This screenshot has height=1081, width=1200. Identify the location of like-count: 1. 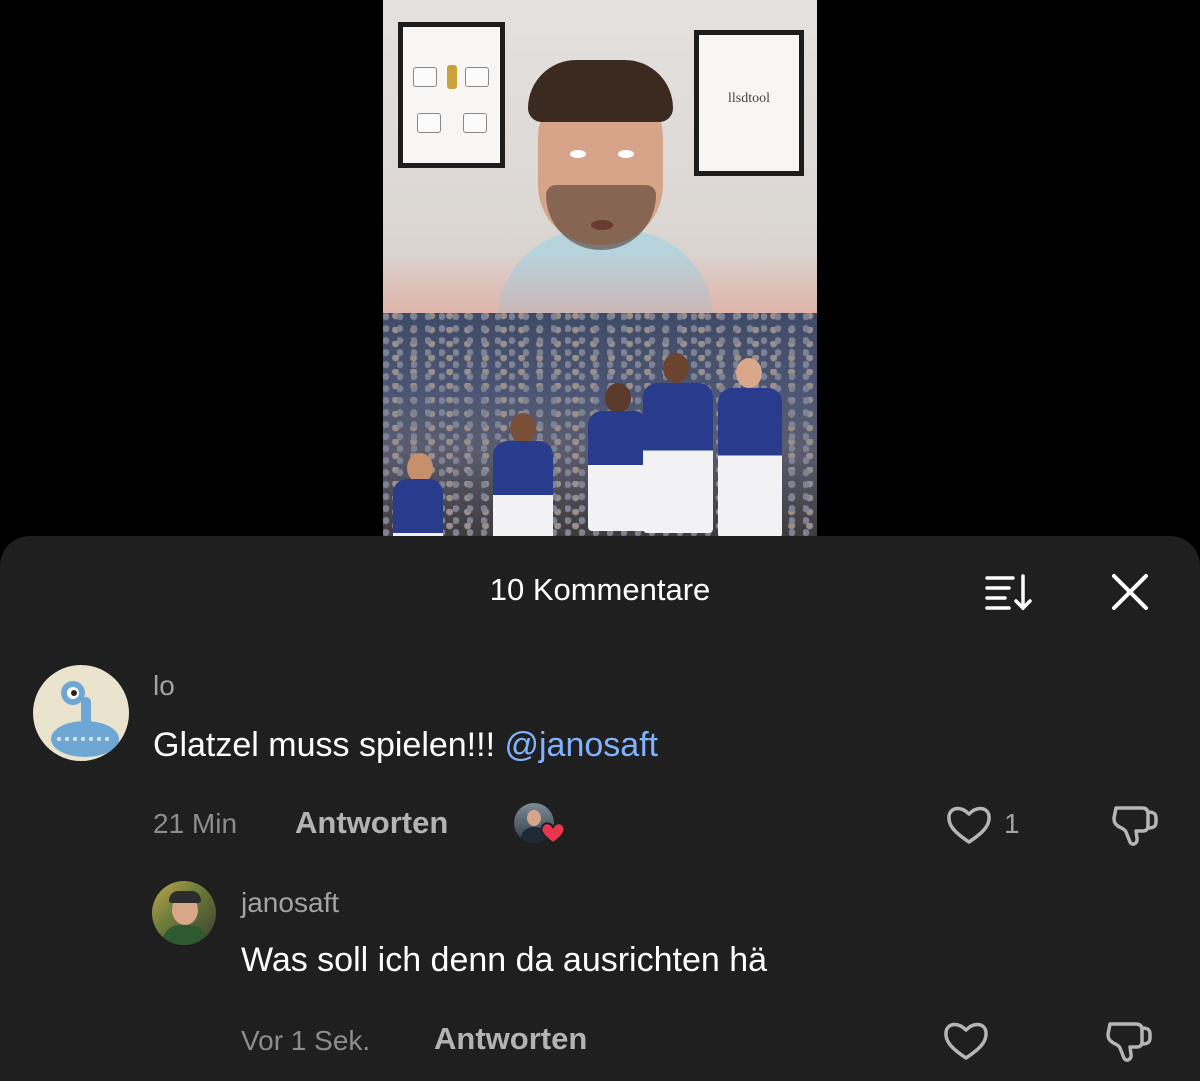
(1012, 823).